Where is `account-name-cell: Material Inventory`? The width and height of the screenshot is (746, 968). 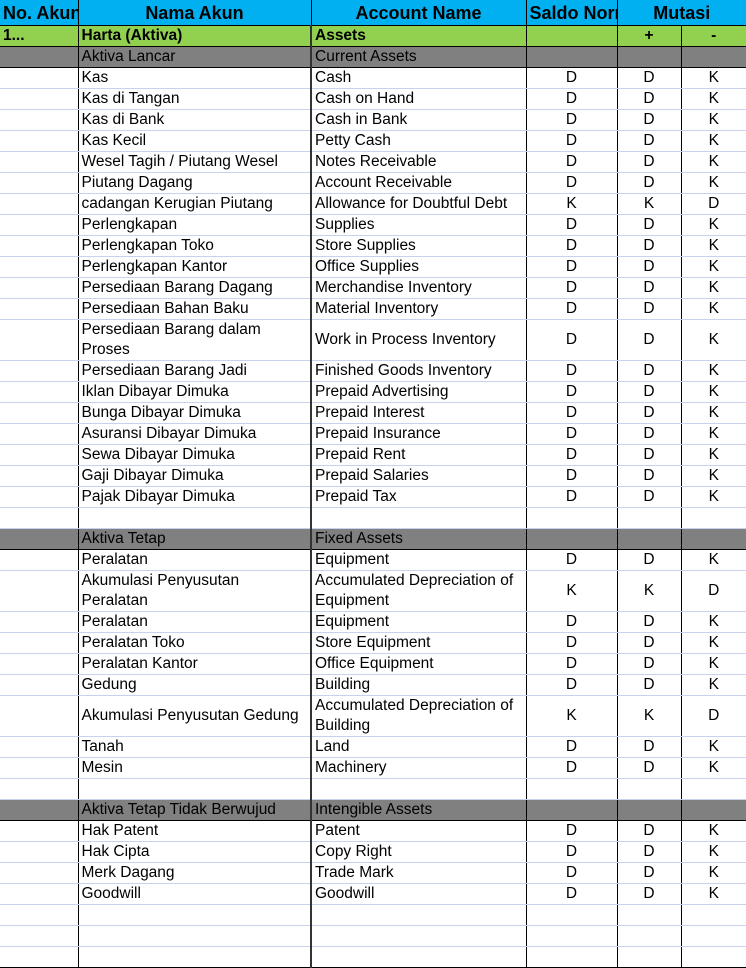
account-name-cell: Material Inventory is located at coordinates (418, 309).